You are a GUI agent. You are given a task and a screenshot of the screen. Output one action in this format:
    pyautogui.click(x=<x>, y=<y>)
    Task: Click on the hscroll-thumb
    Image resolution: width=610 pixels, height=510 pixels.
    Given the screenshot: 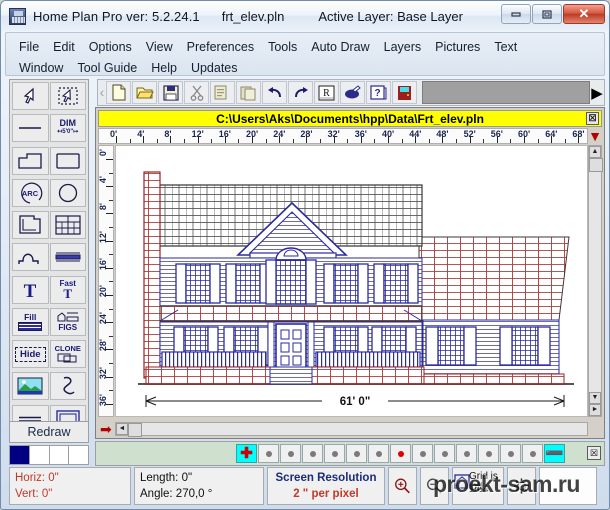 What is the action you would take?
    pyautogui.click(x=135, y=430)
    